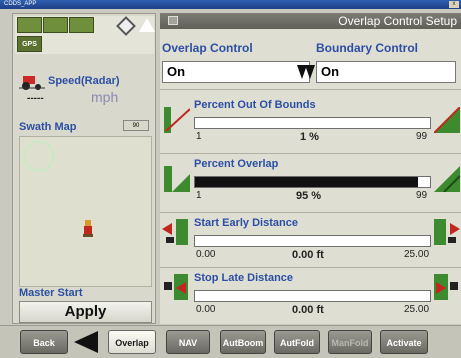 The width and height of the screenshot is (461, 358). Describe the element at coordinates (246, 223) in the screenshot. I see `section-title: Start Early Distance` at that location.